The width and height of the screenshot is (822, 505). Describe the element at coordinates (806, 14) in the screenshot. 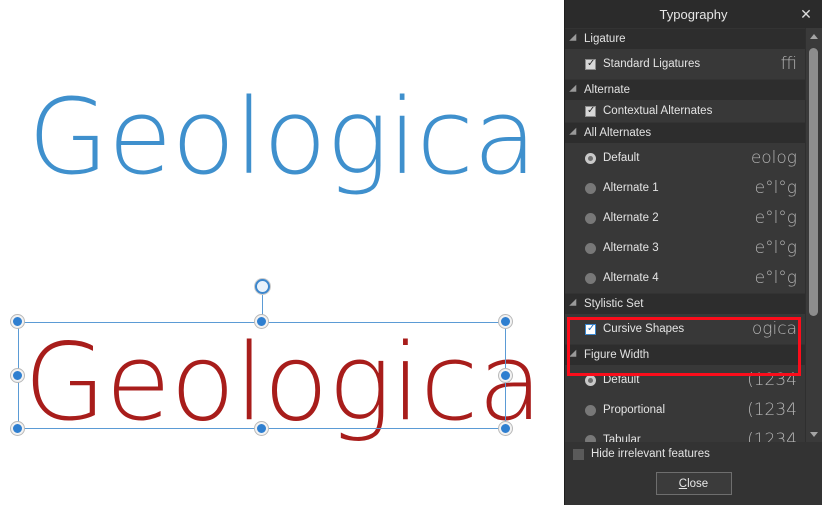

I see `close-icon: ✕` at that location.